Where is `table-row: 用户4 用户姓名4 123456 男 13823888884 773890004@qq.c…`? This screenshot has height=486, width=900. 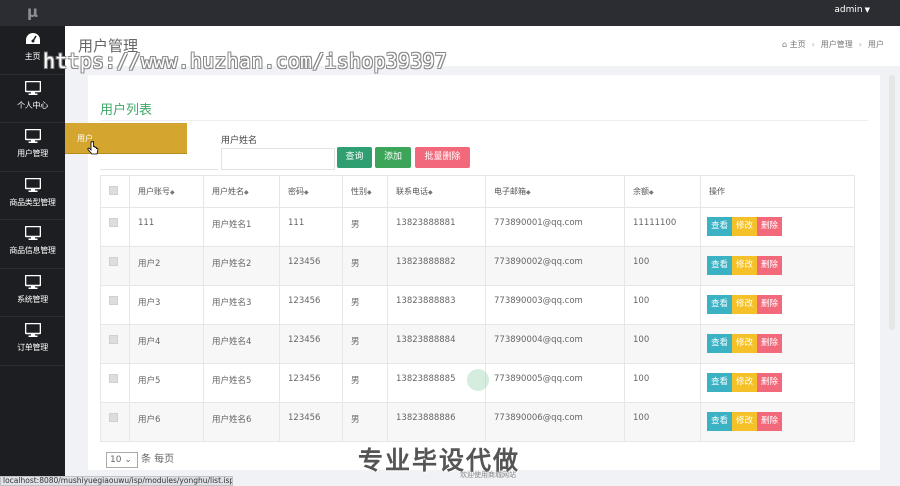 table-row: 用户4 用户姓名4 123456 男 13823888884 773890004@qq.c… is located at coordinates (477, 344).